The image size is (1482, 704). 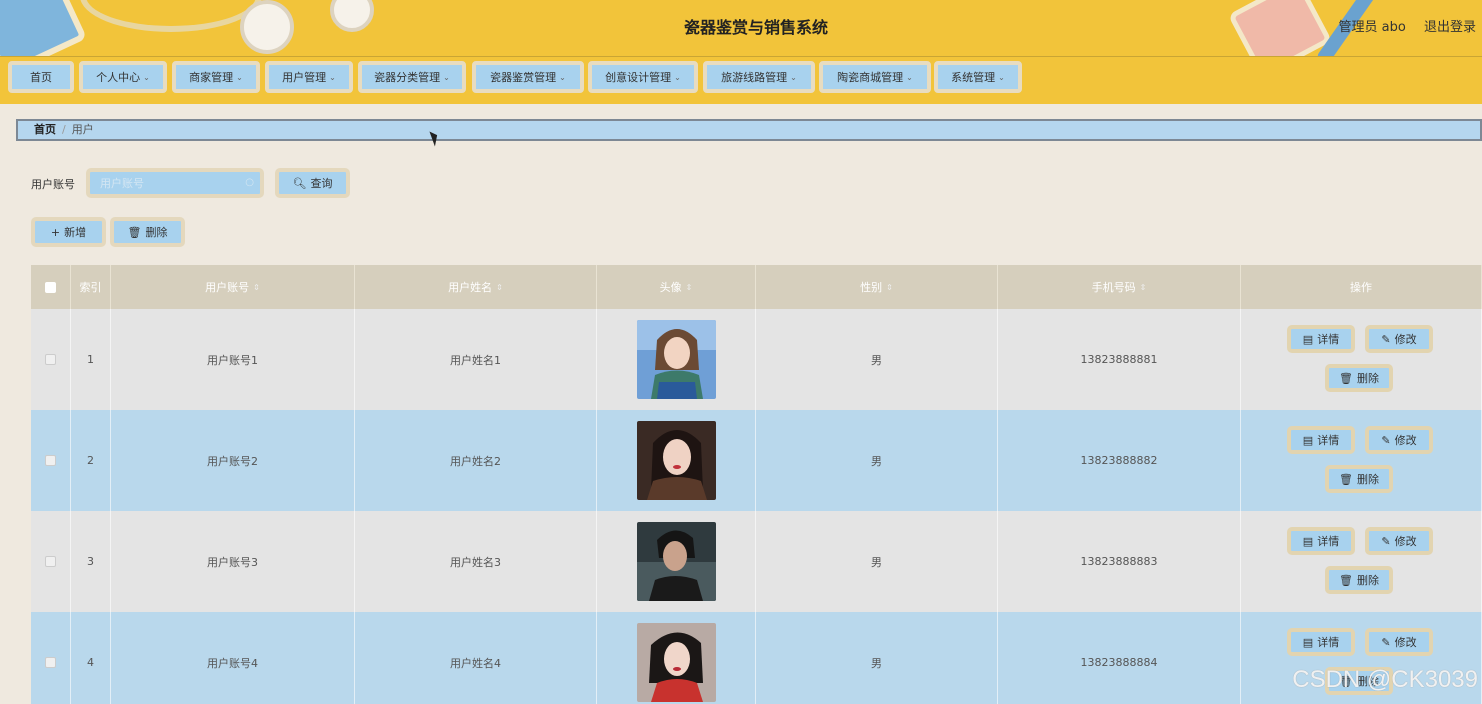 What do you see at coordinates (50, 287) in the screenshot?
I see `select-all-checkbox` at bounding box center [50, 287].